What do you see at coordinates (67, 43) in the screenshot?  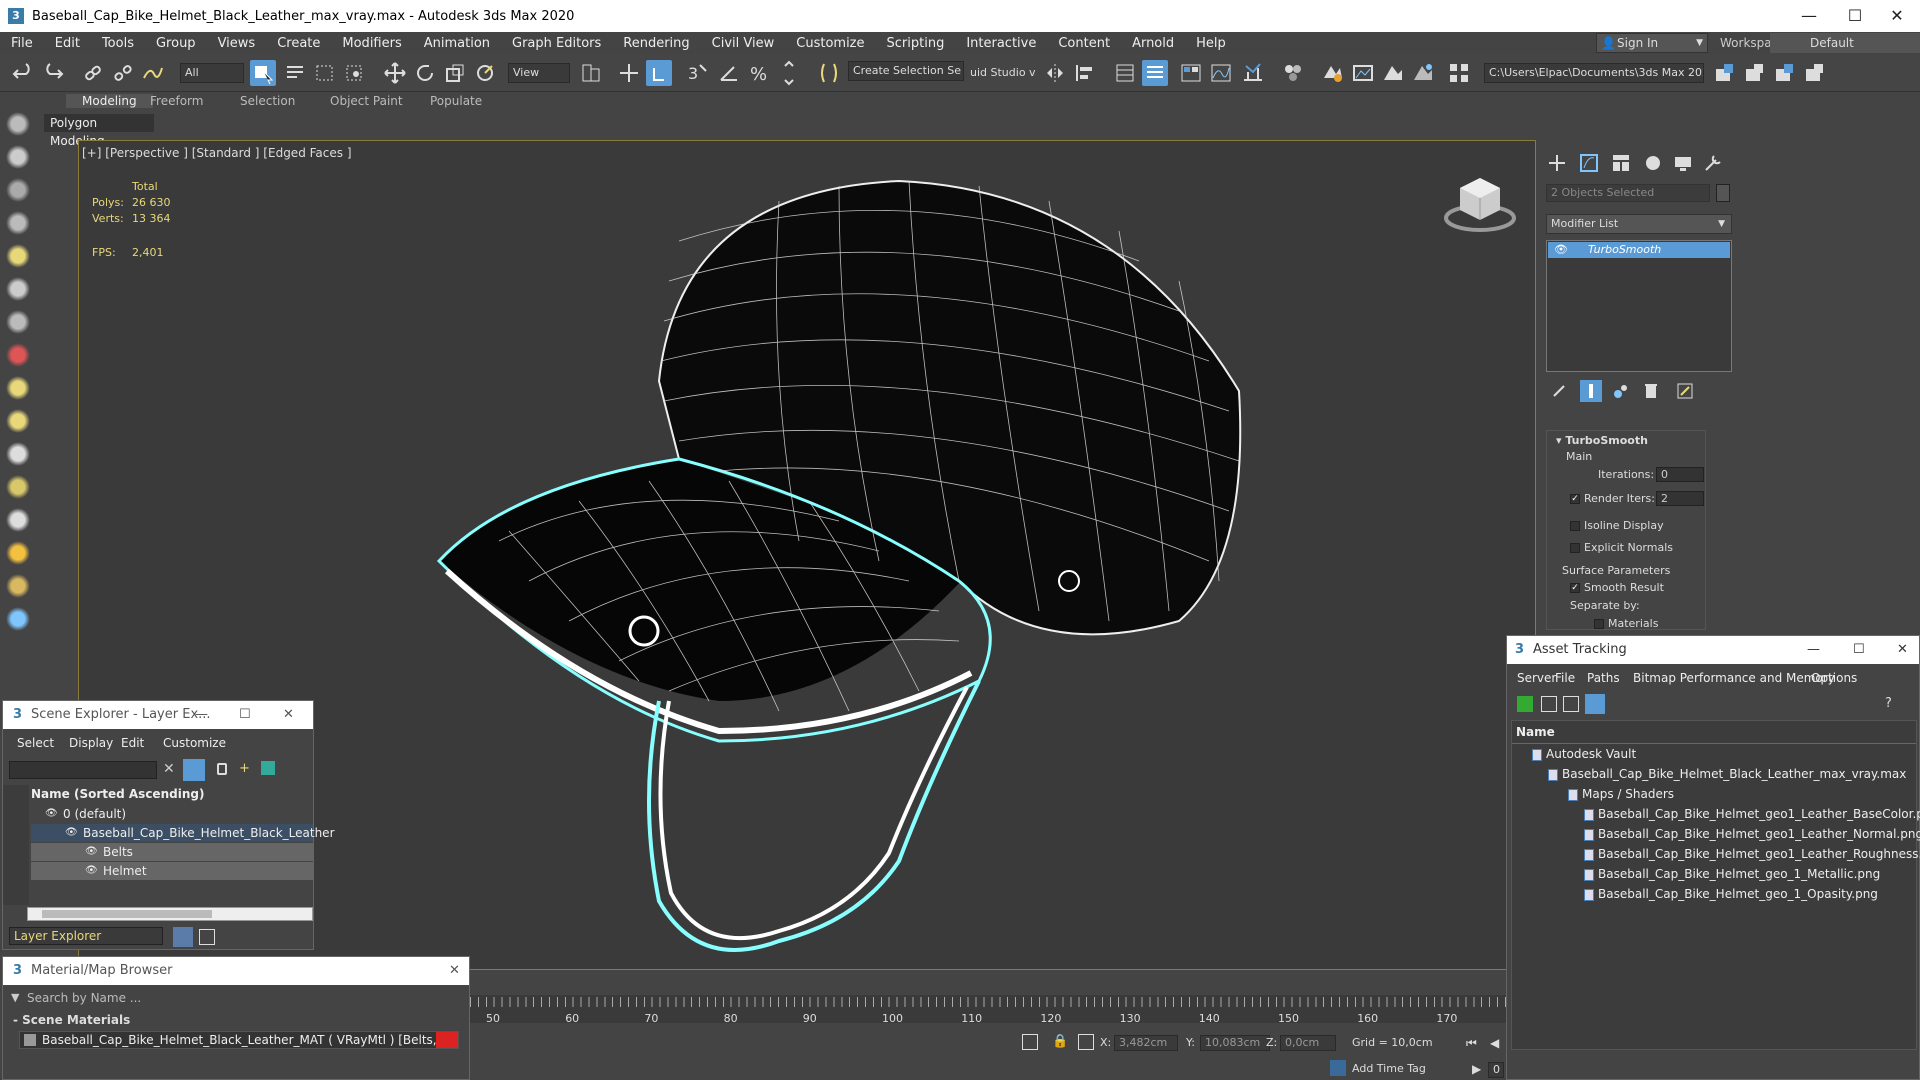 I see `menu-edit: Edit` at bounding box center [67, 43].